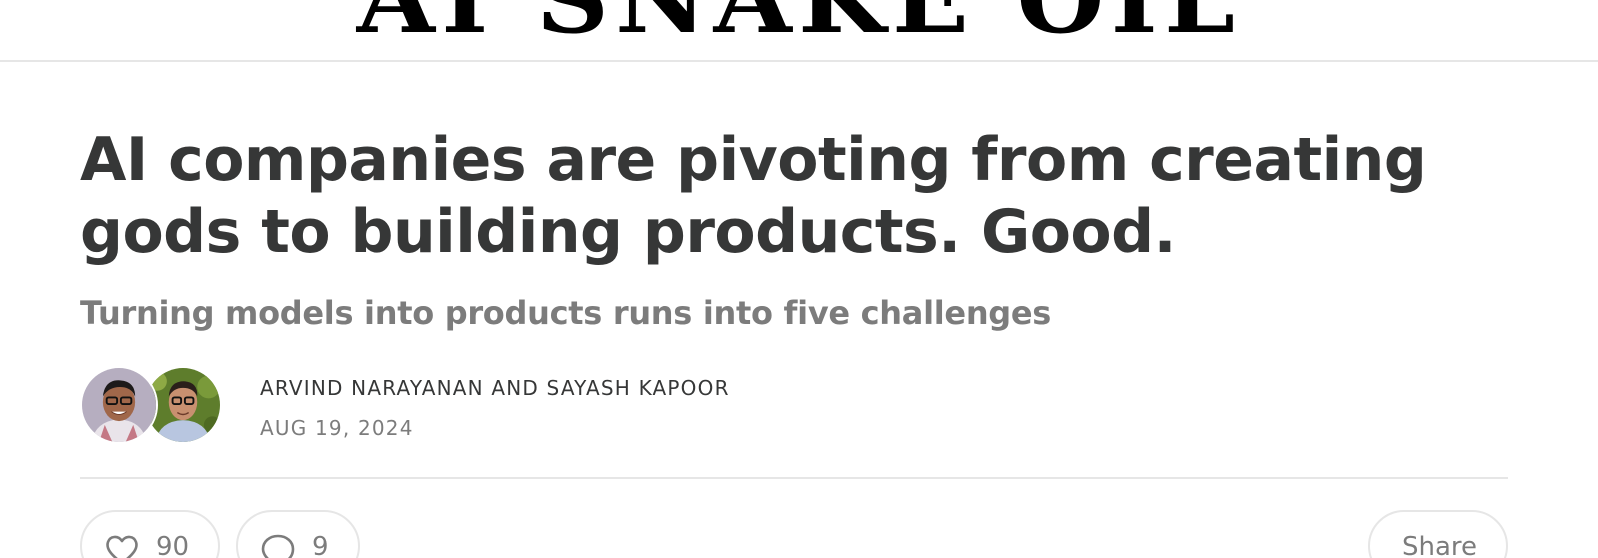 This screenshot has width=1598, height=558. What do you see at coordinates (122, 545) in the screenshot?
I see `heart-icon` at bounding box center [122, 545].